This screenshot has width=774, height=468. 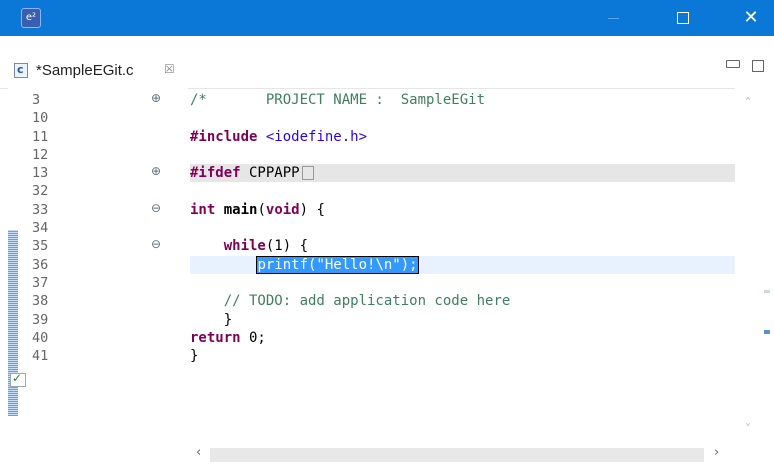 I want to click on scroll-down-icon: ˅, so click(x=748, y=429).